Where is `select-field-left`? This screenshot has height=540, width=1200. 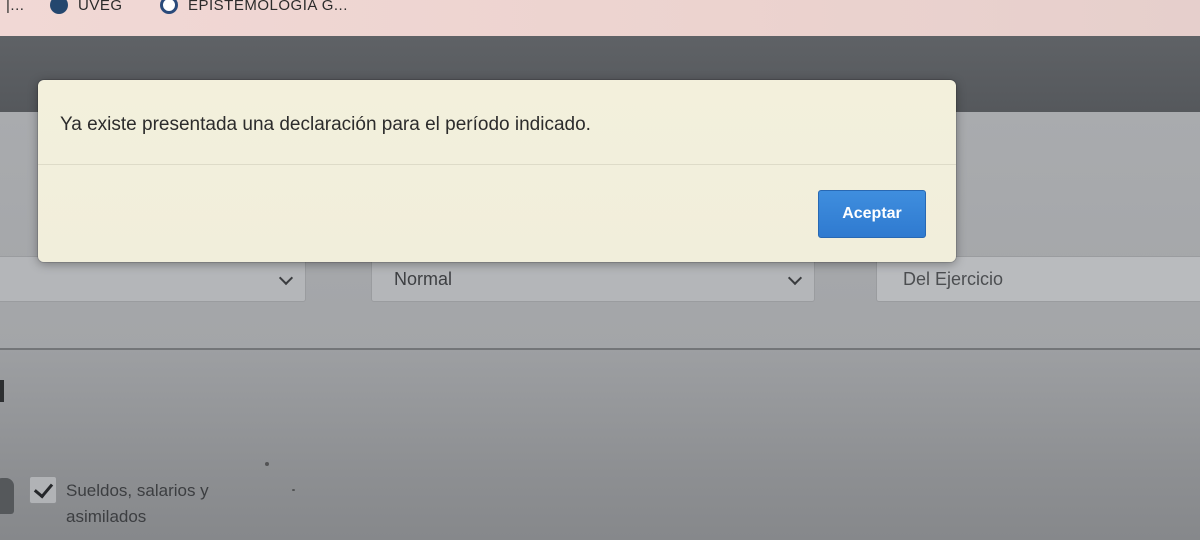
select-field-left is located at coordinates (153, 279).